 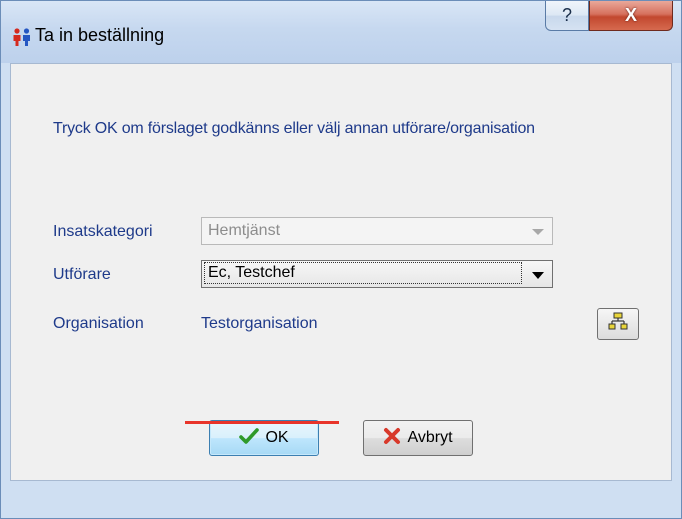 What do you see at coordinates (392, 438) in the screenshot?
I see `x-cross-icon` at bounding box center [392, 438].